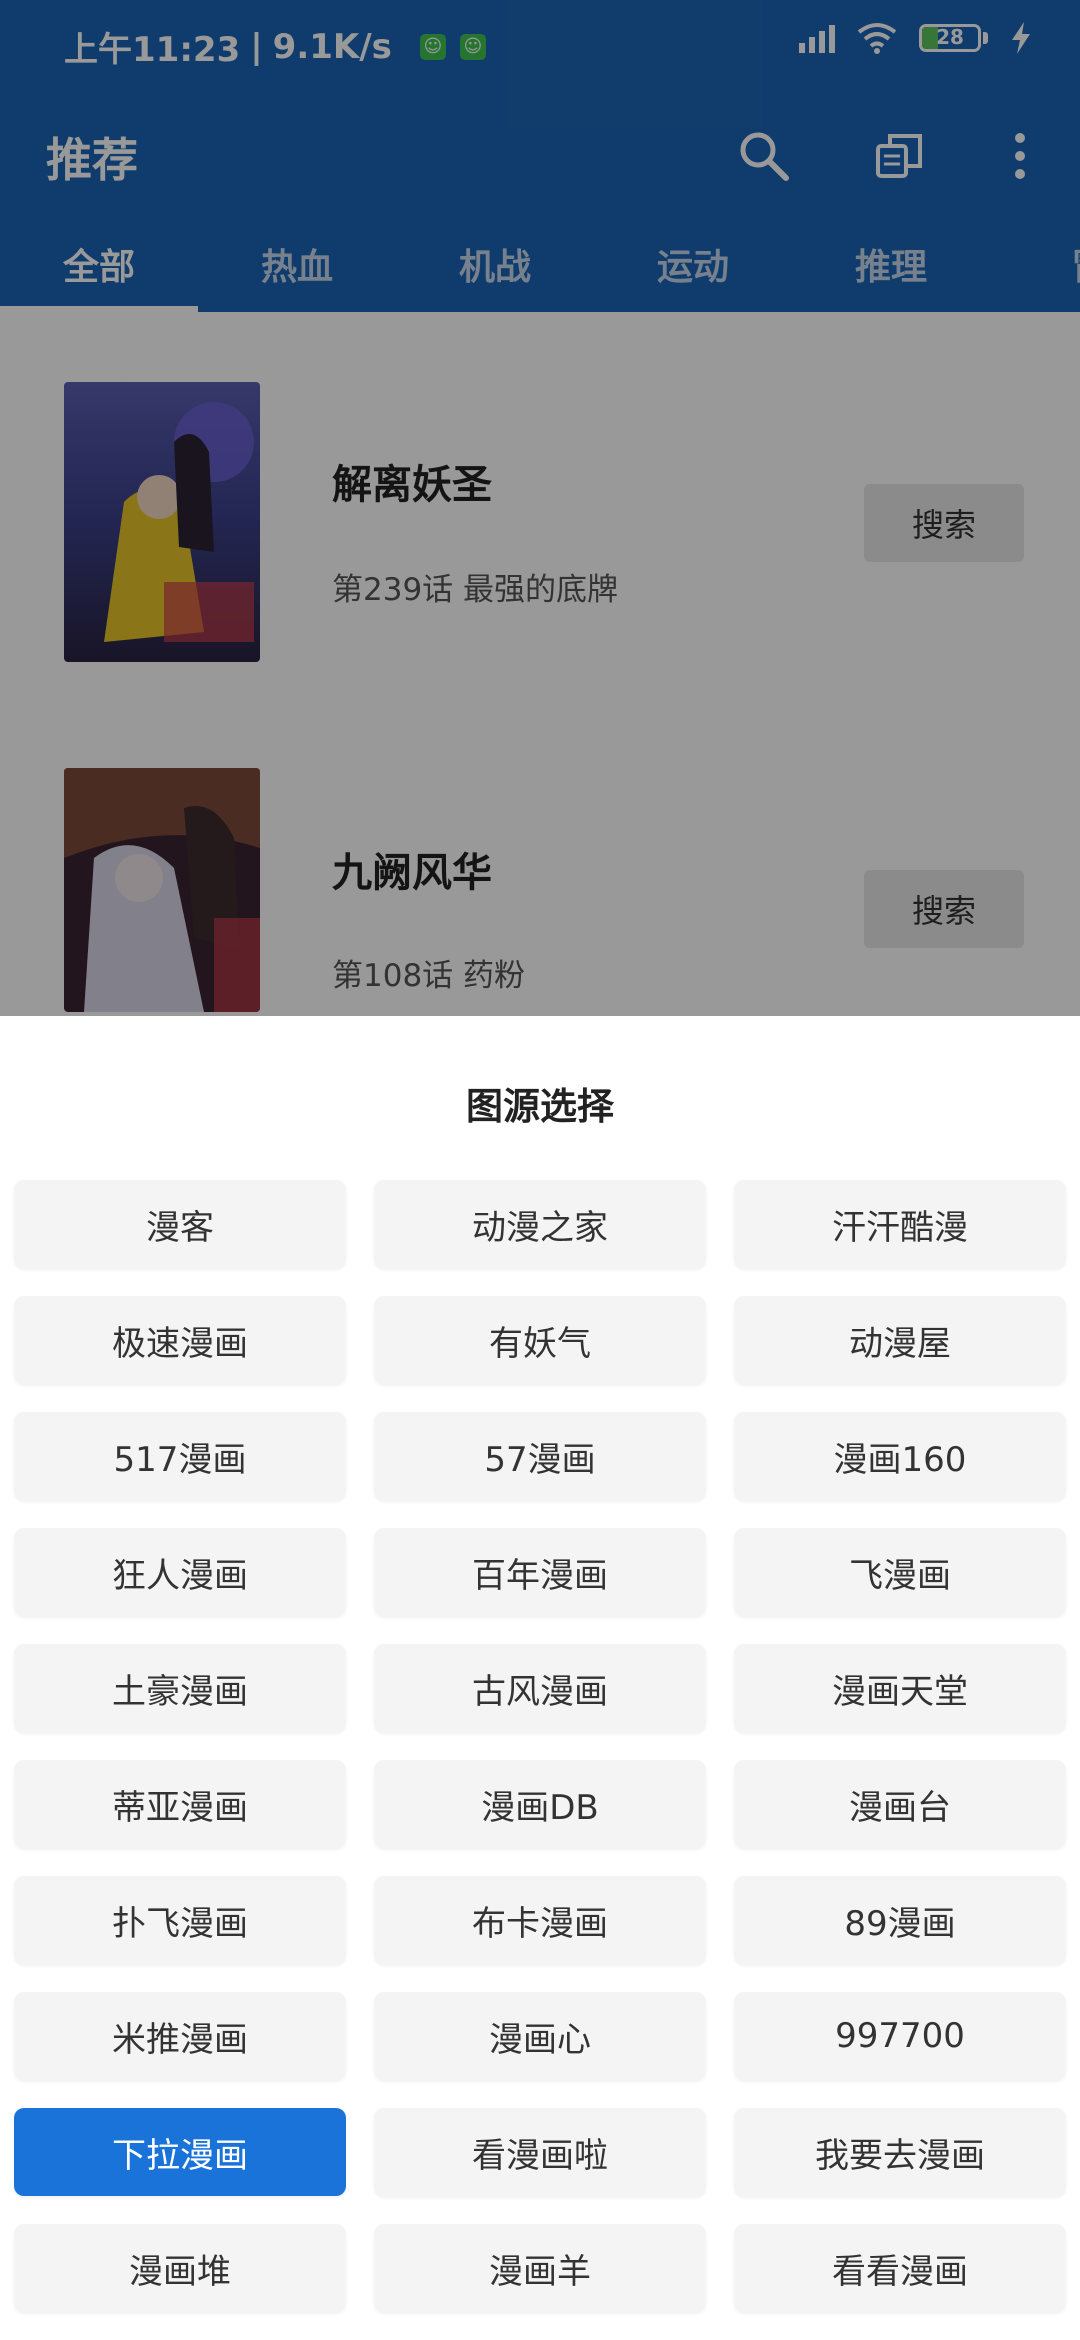 Image resolution: width=1080 pixels, height=2340 pixels. Describe the element at coordinates (180, 1804) in the screenshot. I see `source-option: 蒂亚漫画` at that location.